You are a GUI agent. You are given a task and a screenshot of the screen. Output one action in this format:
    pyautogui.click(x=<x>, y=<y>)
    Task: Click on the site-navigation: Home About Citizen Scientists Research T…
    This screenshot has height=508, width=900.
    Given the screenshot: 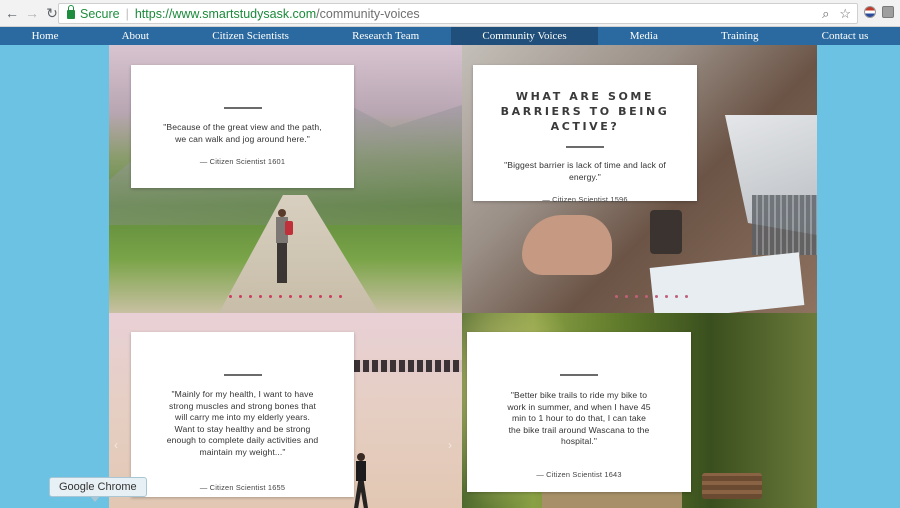 What is the action you would take?
    pyautogui.click(x=450, y=36)
    